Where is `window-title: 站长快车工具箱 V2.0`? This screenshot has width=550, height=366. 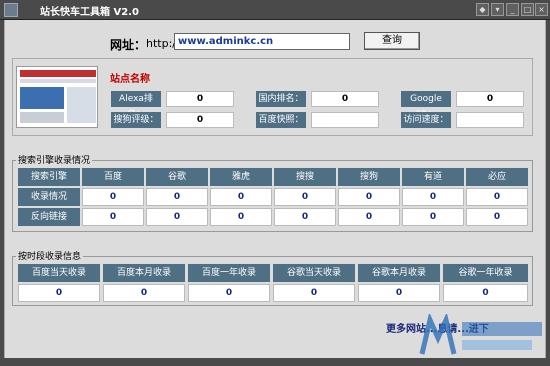
window-title: 站长快车工具箱 V2.0 is located at coordinates (89, 12).